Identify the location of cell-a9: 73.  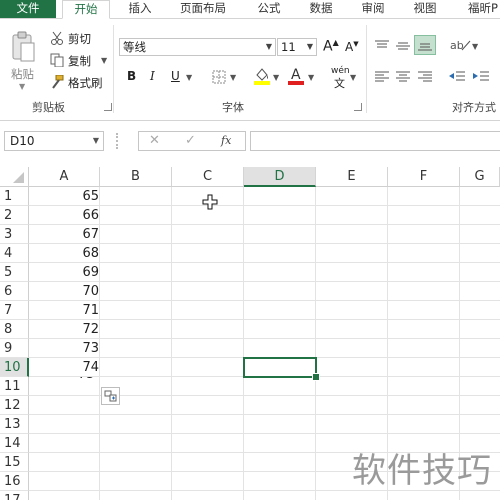
(64, 348).